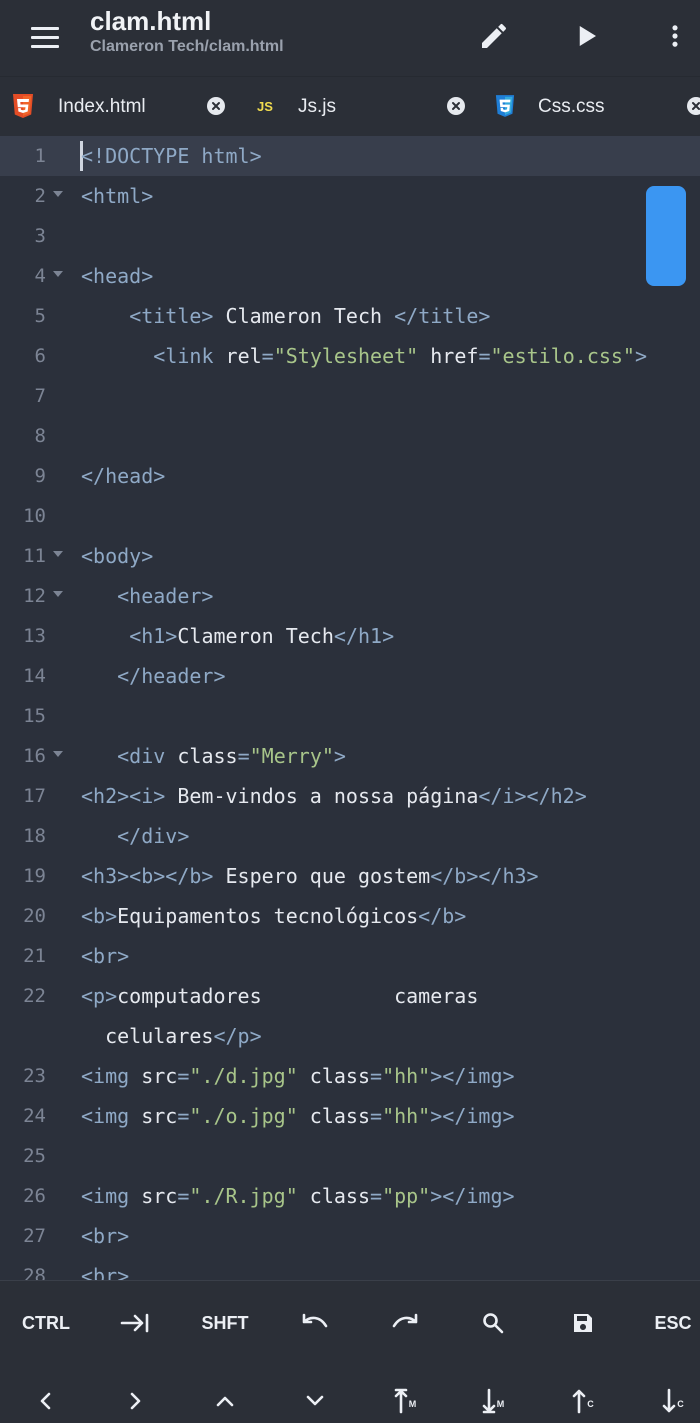  I want to click on code-plain: celulares, so click(159, 1036).